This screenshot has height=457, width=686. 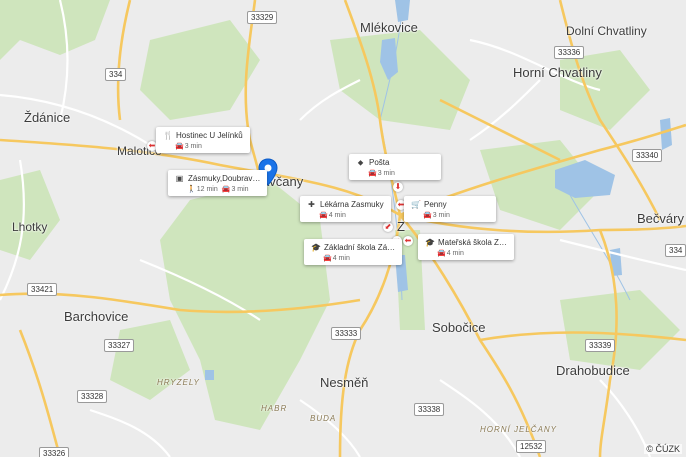 What do you see at coordinates (344, 382) in the screenshot?
I see `place-label-nesmen: Nesměň` at bounding box center [344, 382].